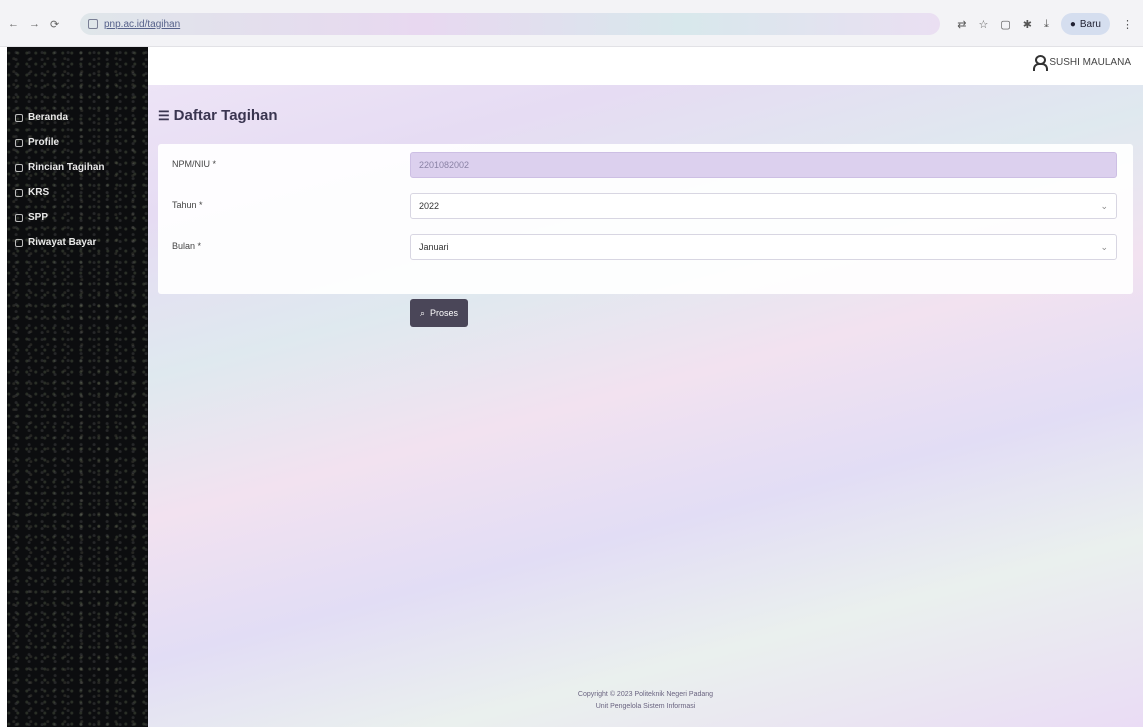  Describe the element at coordinates (48, 117) in the screenshot. I see `sidebar-item-label: Beranda` at that location.